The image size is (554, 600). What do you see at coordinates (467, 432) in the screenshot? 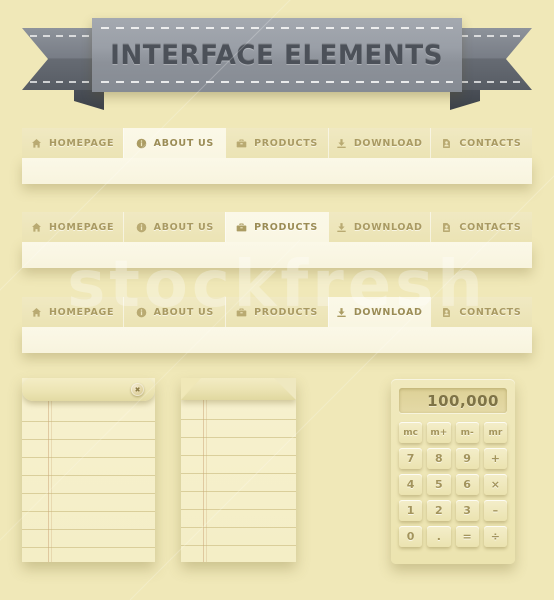
I see `calc-key-mminus: m-` at bounding box center [467, 432].